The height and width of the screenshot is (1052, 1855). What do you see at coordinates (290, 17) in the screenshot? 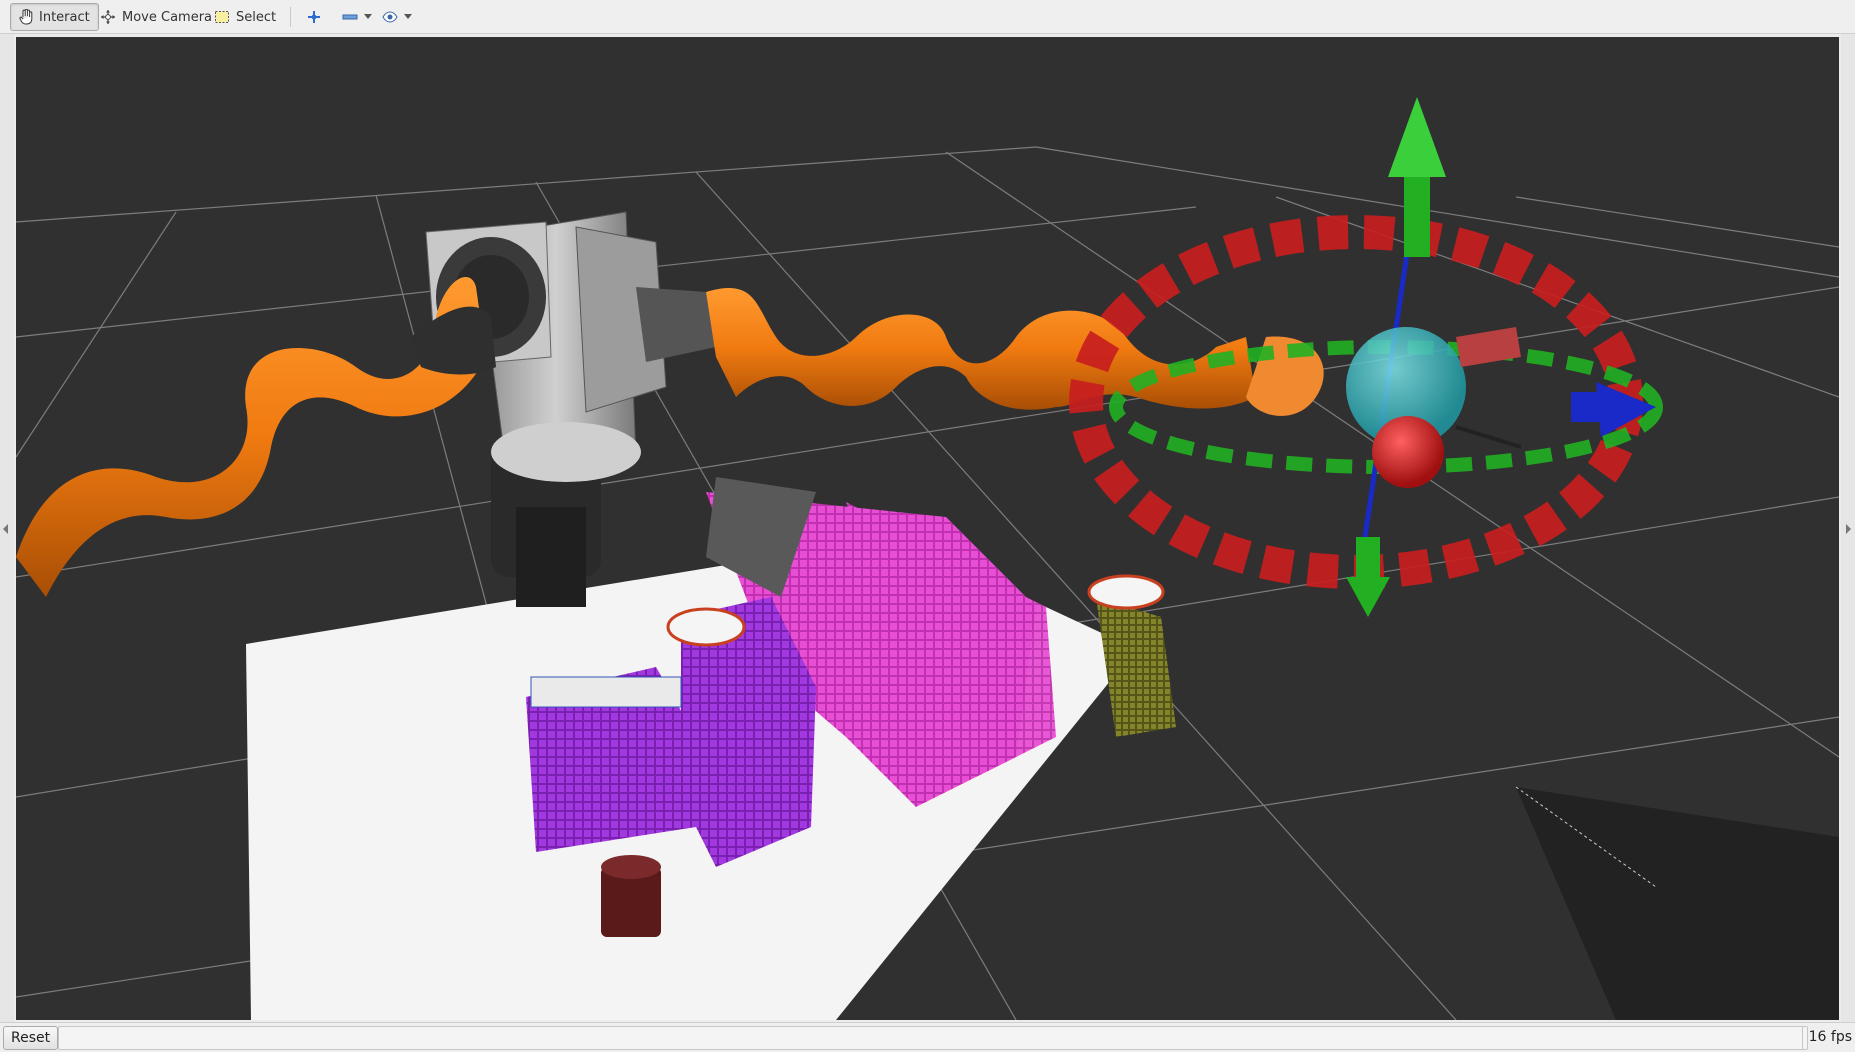
I see `toolbar-separator` at bounding box center [290, 17].